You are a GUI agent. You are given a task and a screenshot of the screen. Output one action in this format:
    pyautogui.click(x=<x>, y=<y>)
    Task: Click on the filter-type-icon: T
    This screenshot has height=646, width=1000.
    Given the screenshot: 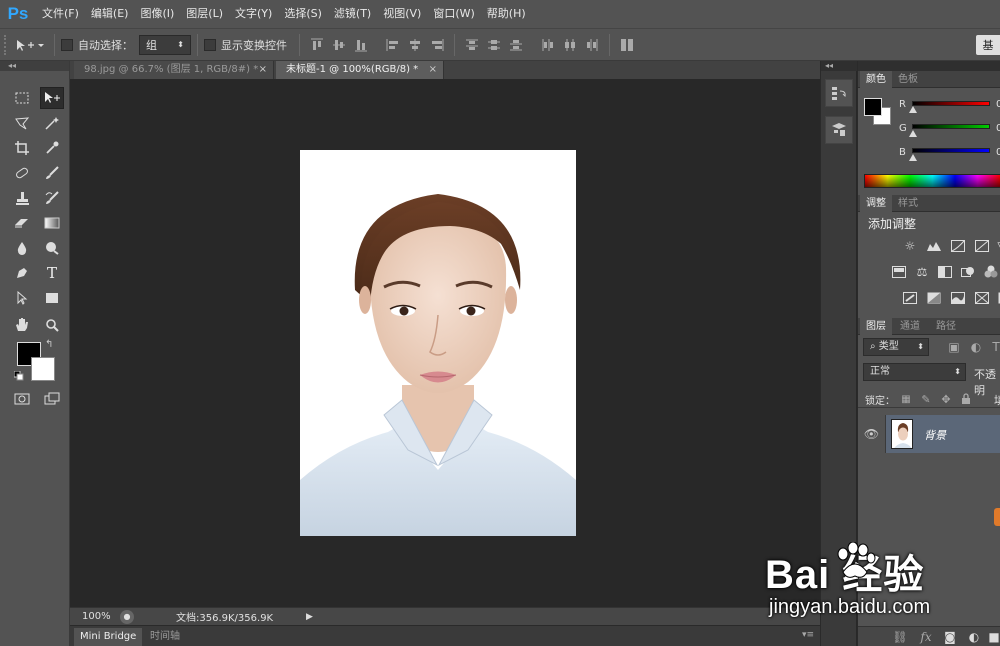 What is the action you would take?
    pyautogui.click(x=994, y=347)
    